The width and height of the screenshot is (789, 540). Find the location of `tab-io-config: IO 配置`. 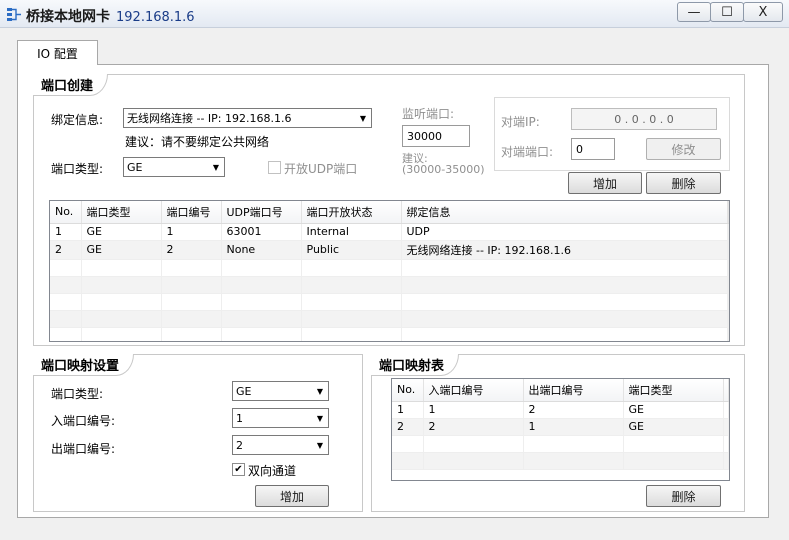

tab-io-config: IO 配置 is located at coordinates (57, 52).